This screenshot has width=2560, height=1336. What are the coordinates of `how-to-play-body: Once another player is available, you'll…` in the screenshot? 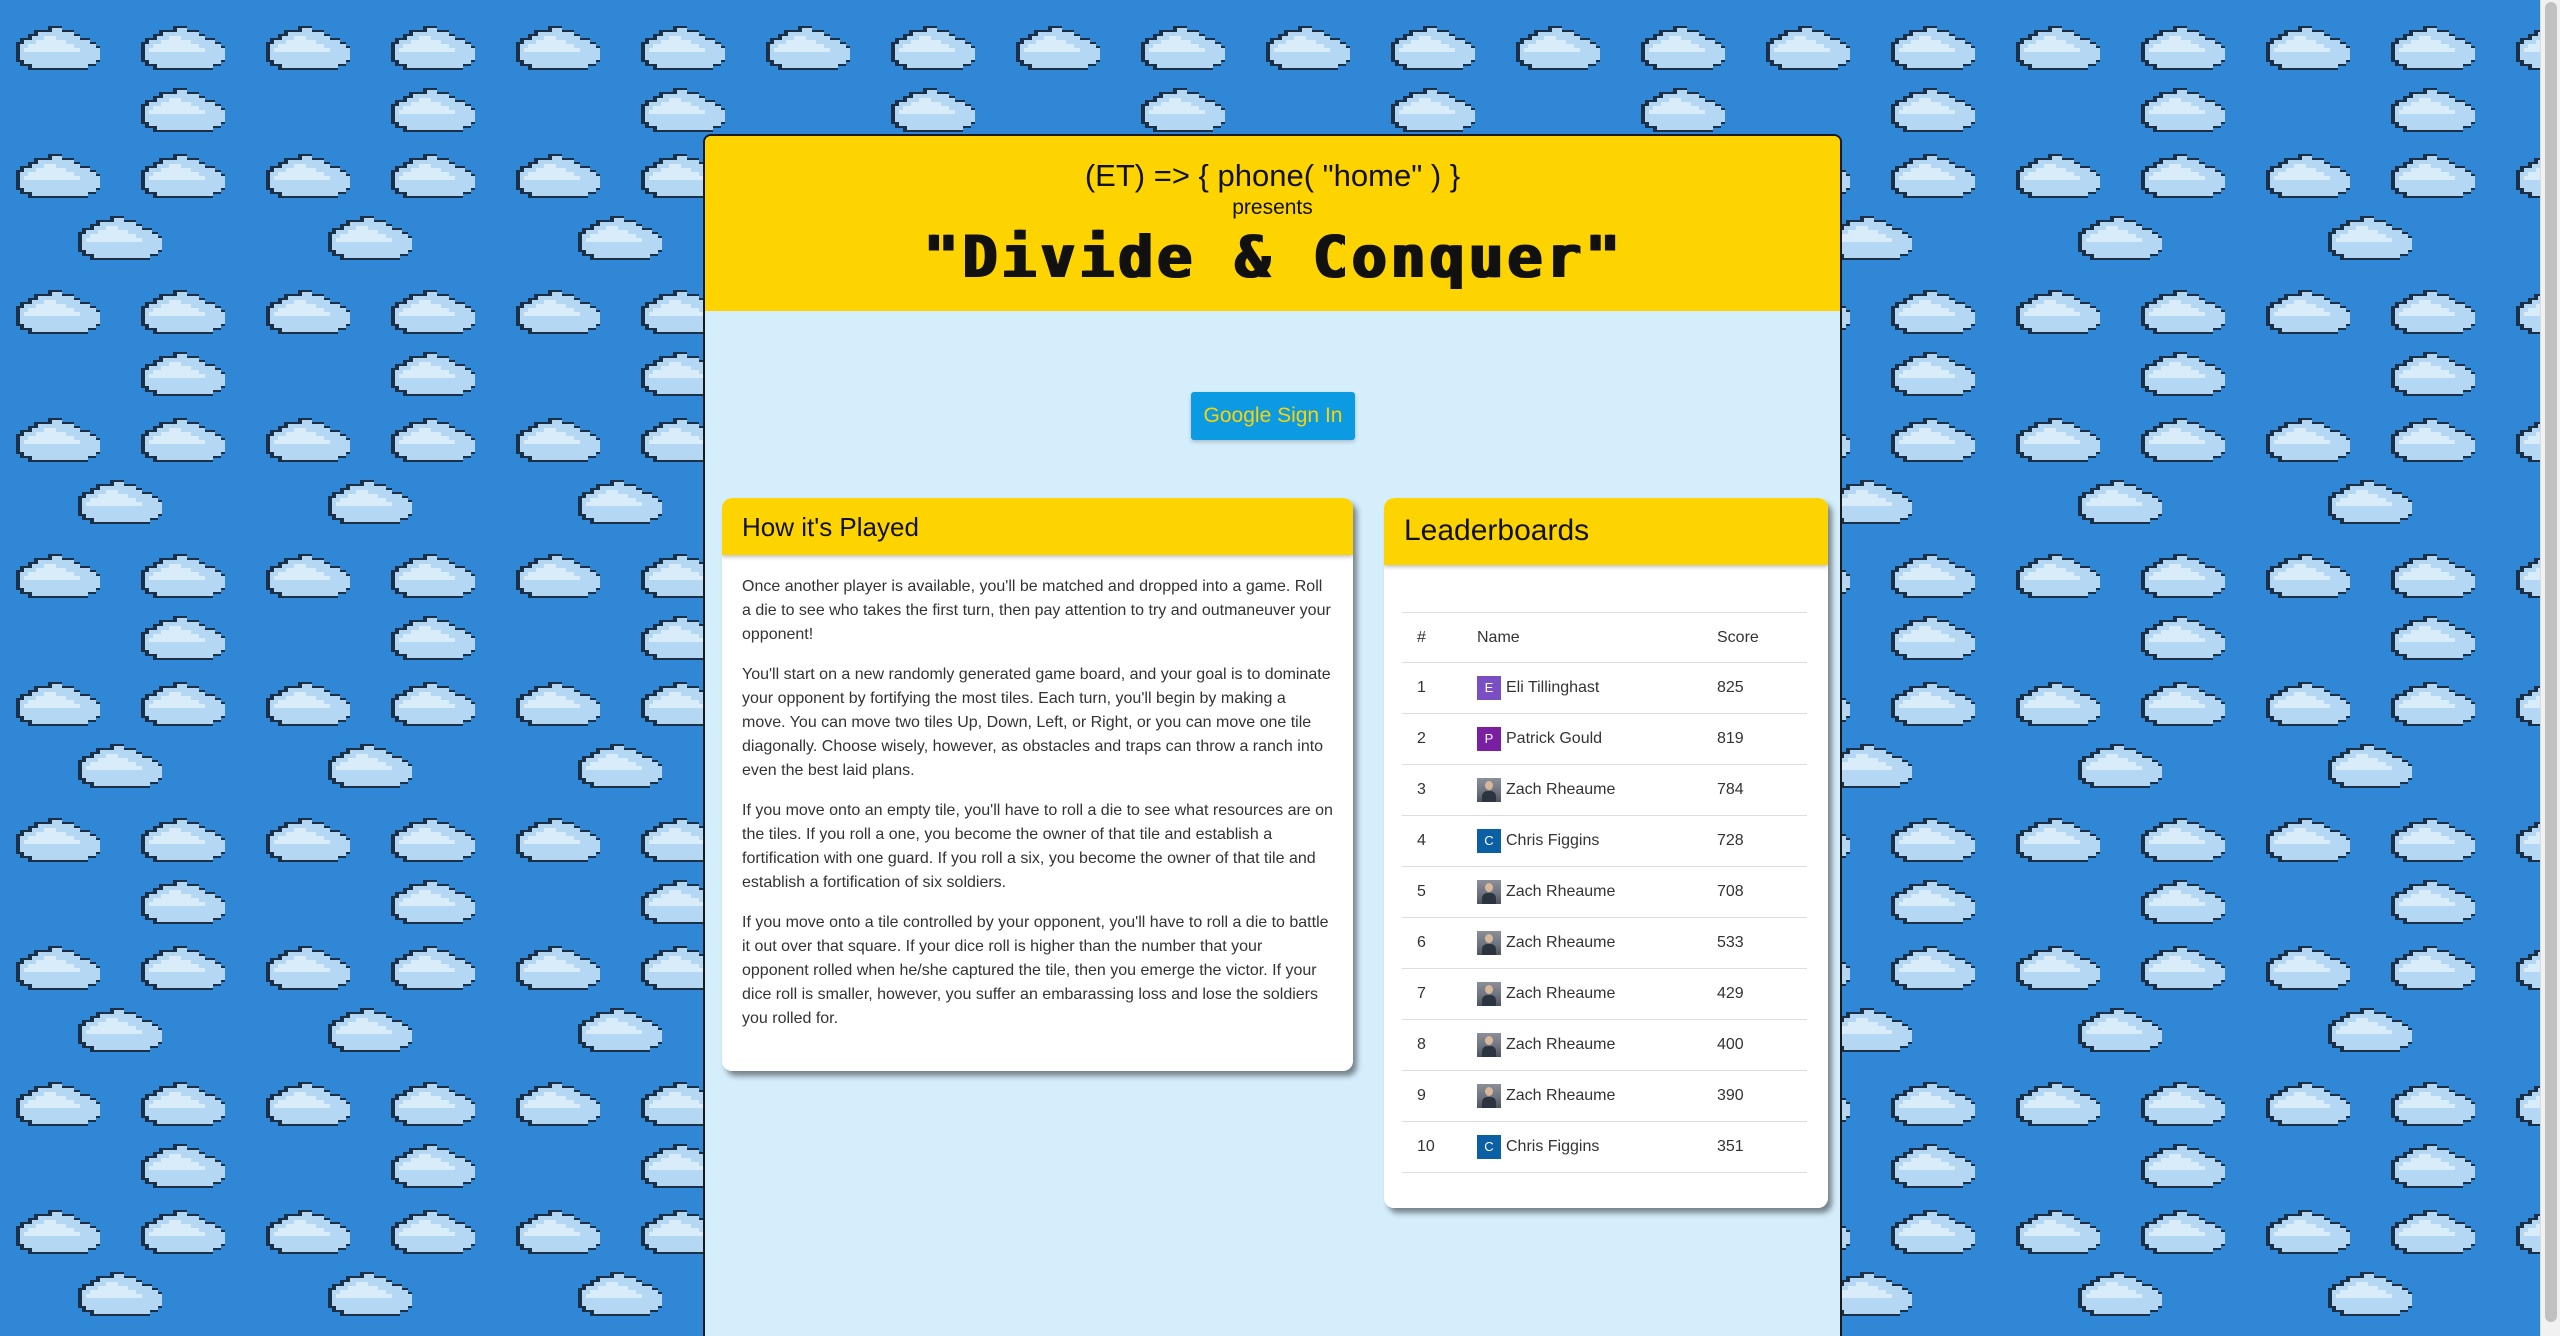 It's located at (1037, 793).